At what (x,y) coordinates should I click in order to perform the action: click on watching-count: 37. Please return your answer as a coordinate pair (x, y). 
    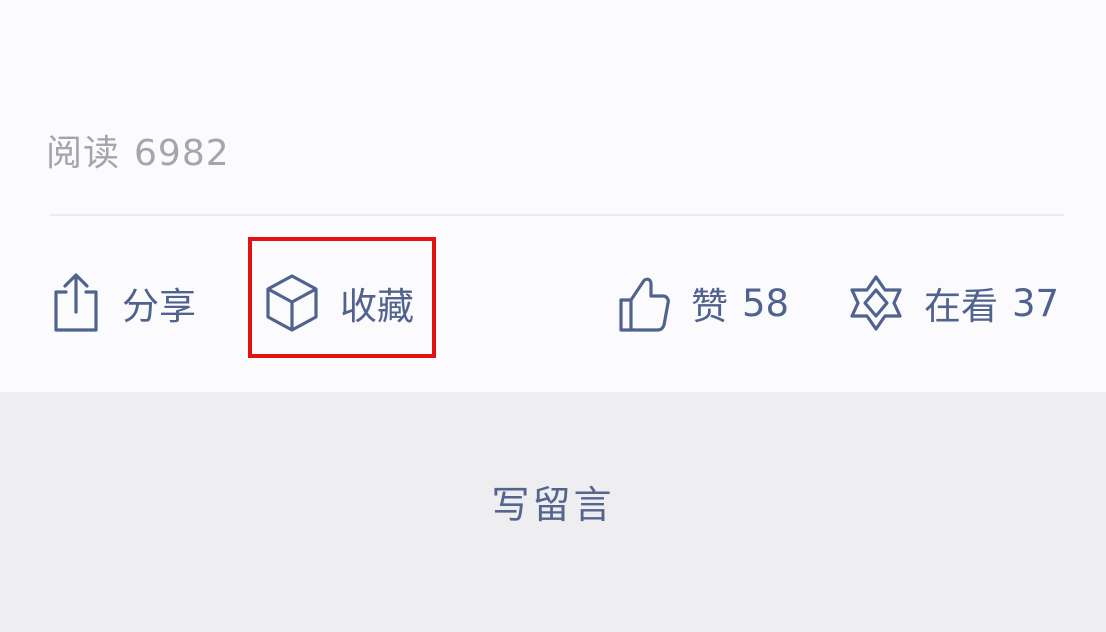
    Looking at the image, I should click on (1036, 303).